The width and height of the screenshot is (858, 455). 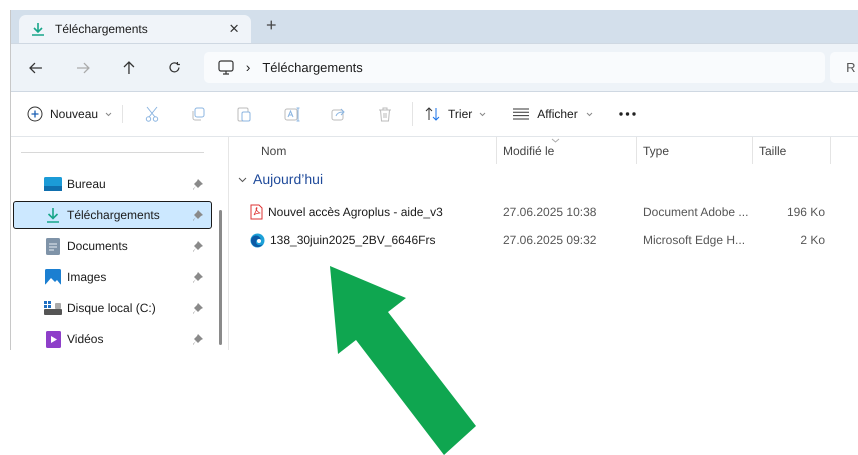 I want to click on file-name: 138_30juin2025_2BV_6646Frs, so click(x=353, y=240).